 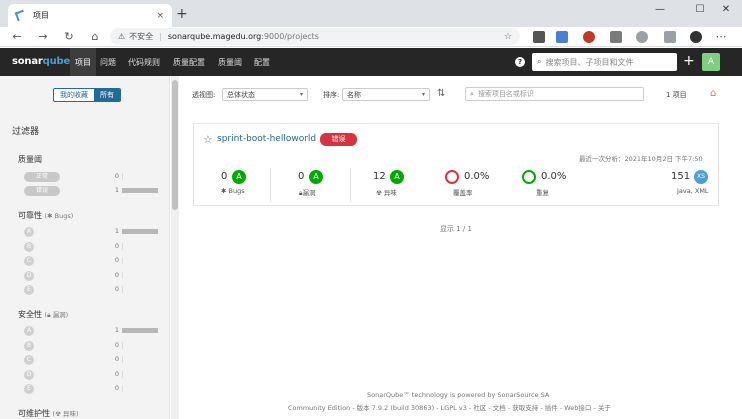 I want to click on toggle-all: 所有, so click(x=107, y=95).